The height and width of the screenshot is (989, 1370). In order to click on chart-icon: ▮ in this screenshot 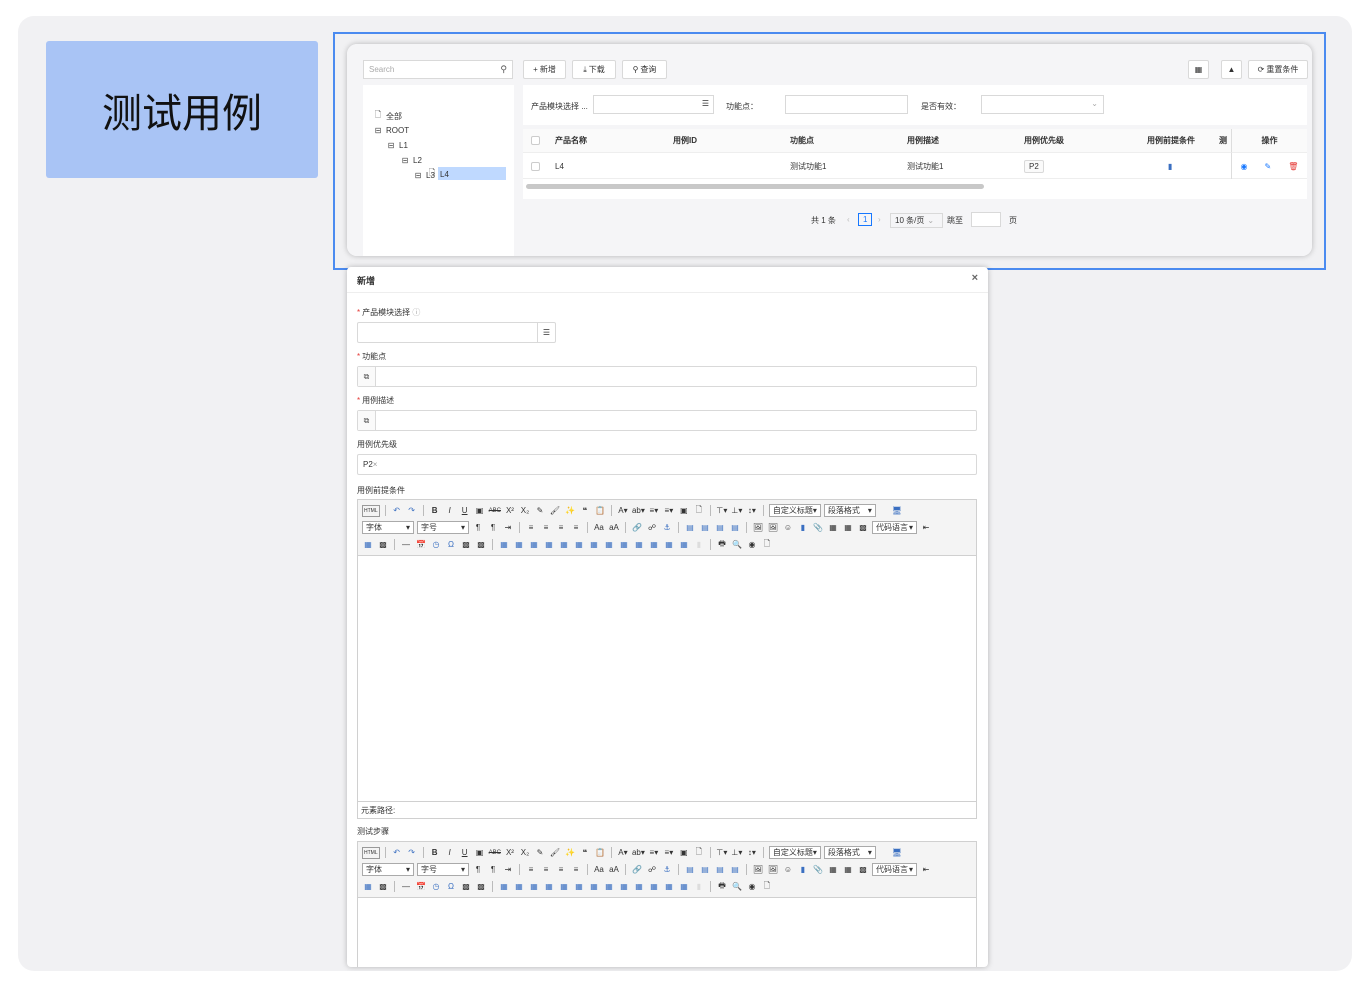, I will do `click(699, 887)`.